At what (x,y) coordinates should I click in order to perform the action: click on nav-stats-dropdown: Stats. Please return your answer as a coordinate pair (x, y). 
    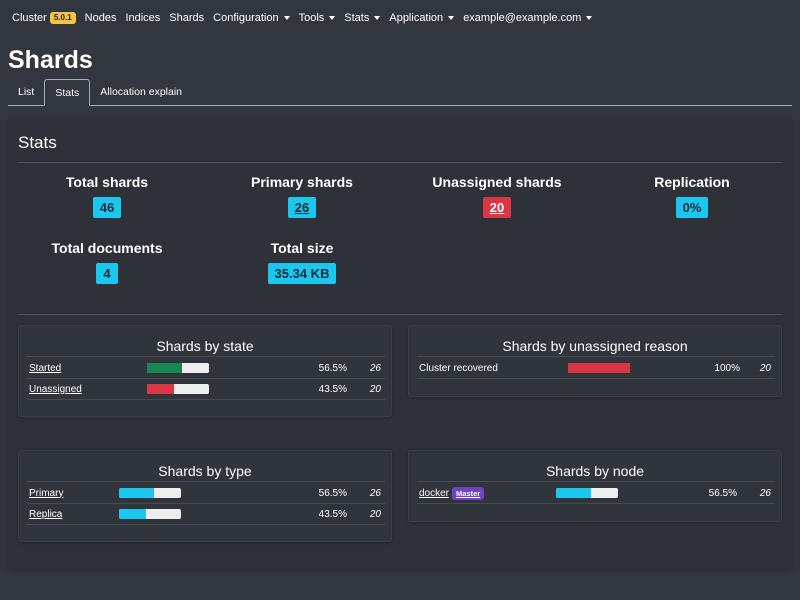
    Looking at the image, I should click on (362, 18).